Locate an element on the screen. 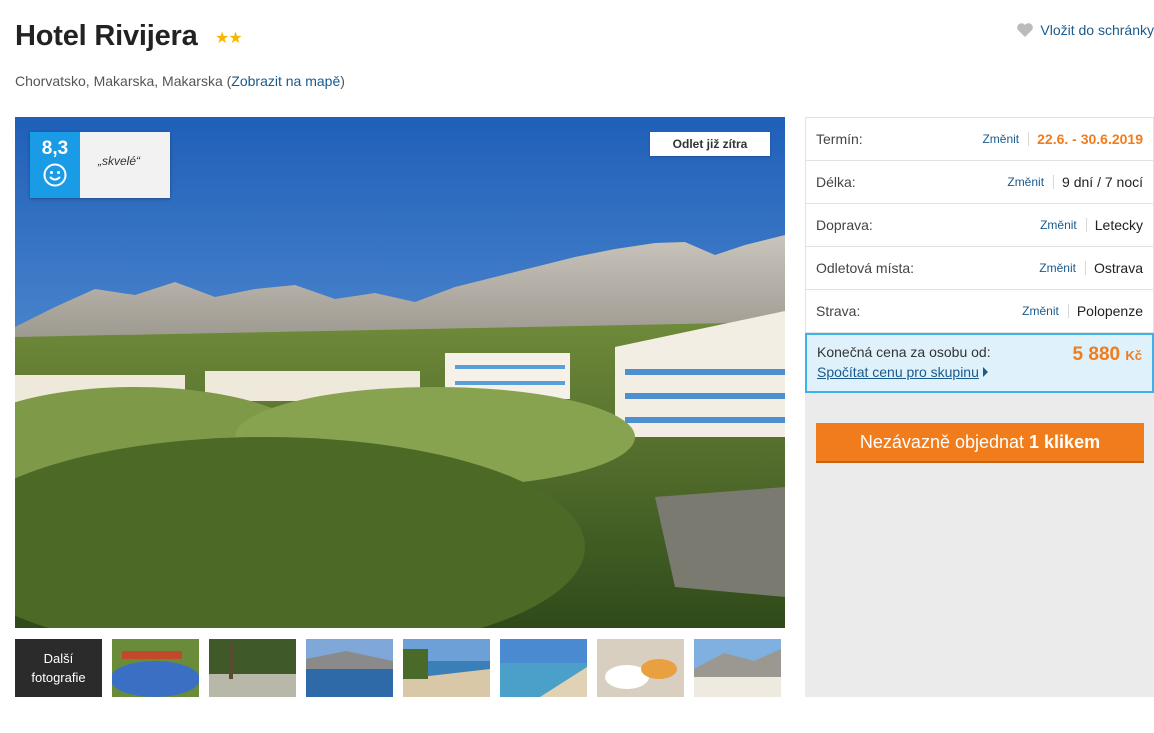  param-row-term: Termín: Změnit 22.6. - 30.6.2019 is located at coordinates (979, 139).